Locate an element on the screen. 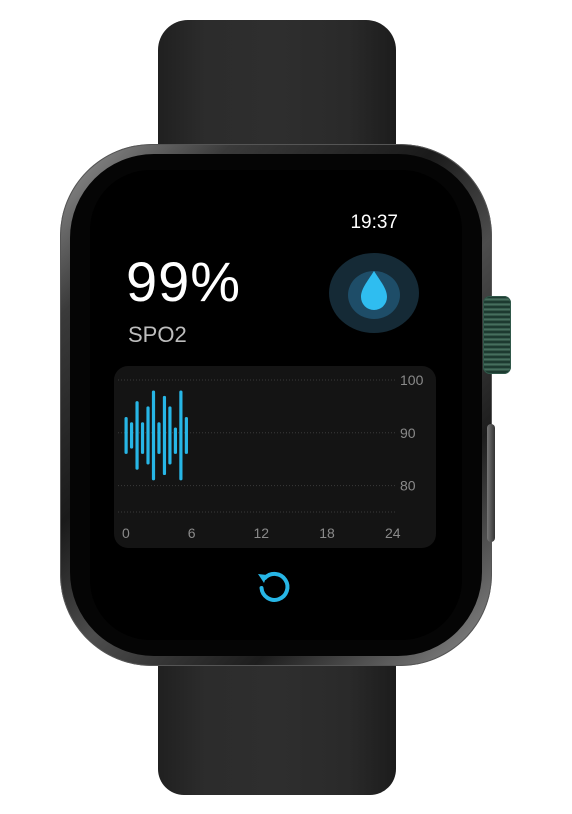 Image resolution: width=572 pixels, height=814 pixels. x-tick-label: 18 is located at coordinates (327, 533).